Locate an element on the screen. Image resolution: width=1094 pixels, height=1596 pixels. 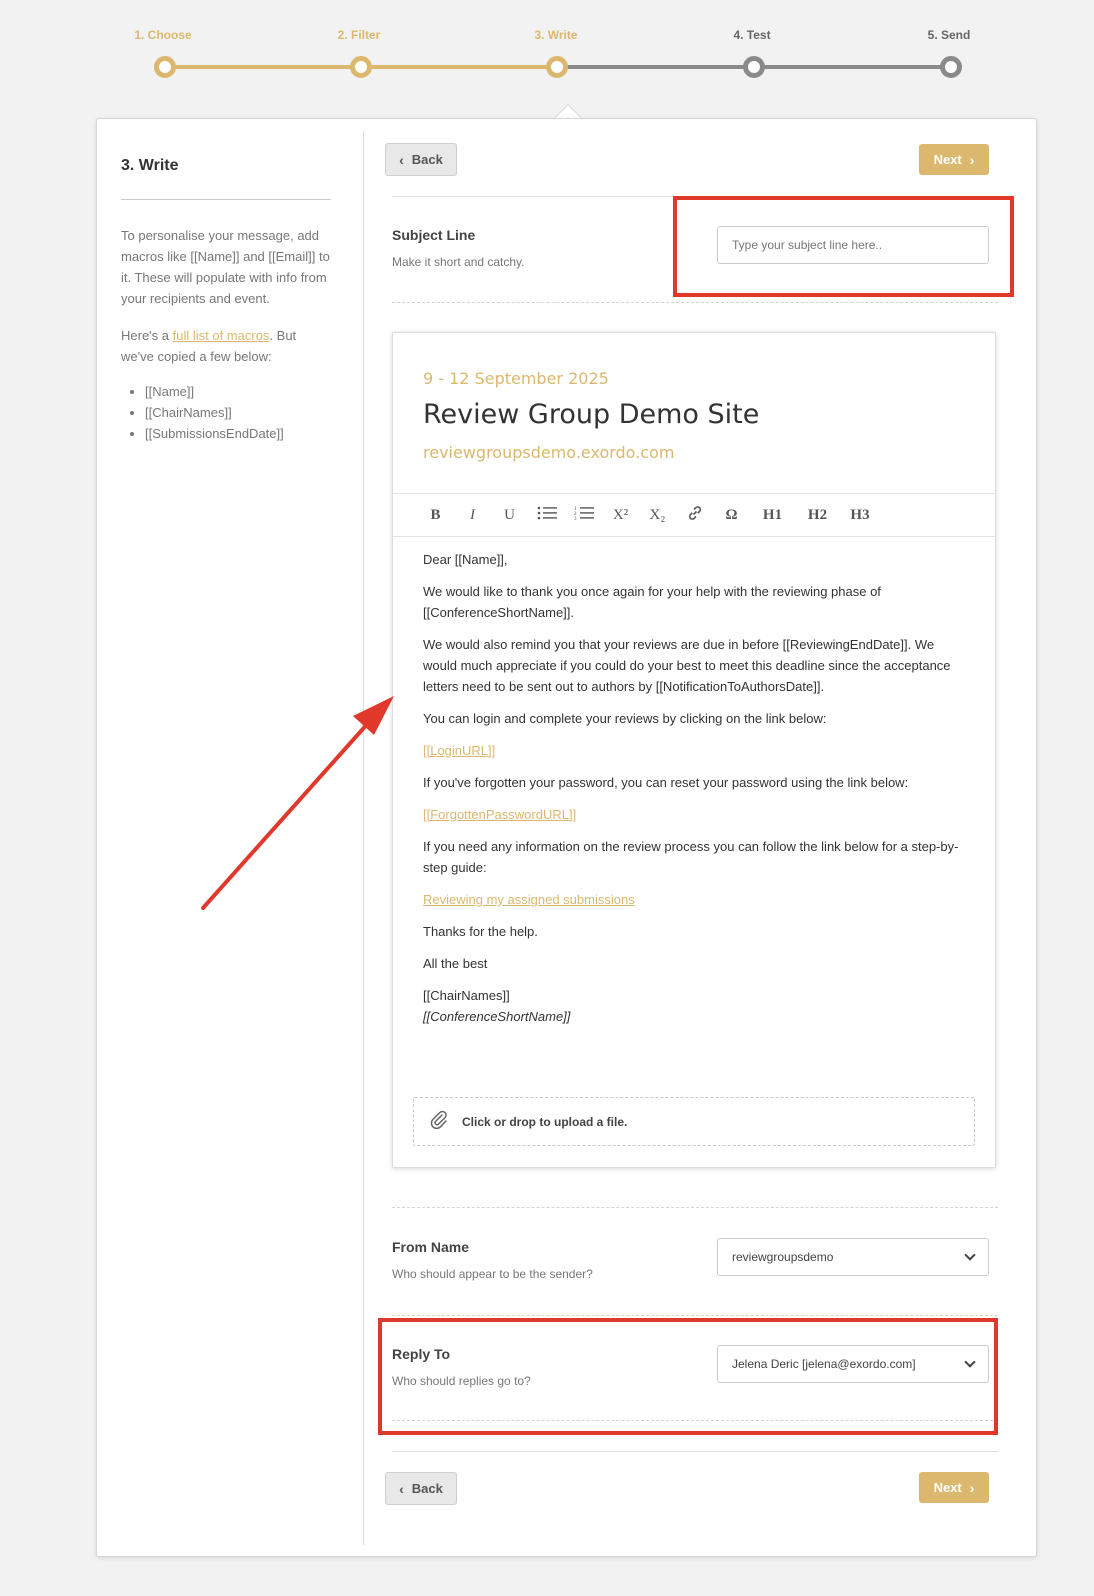
underline-button: U is located at coordinates (509, 515).